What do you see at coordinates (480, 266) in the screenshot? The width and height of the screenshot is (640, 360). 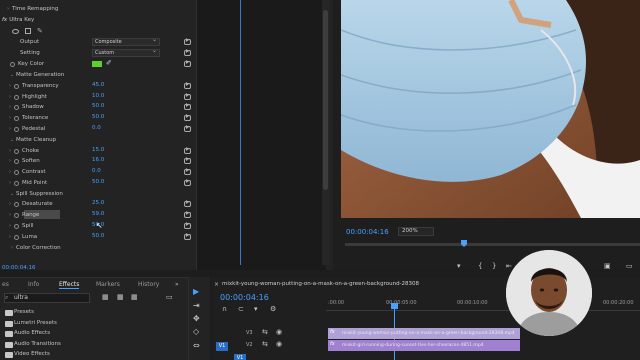 I see `mark-in-bracket-icon: {` at bounding box center [480, 266].